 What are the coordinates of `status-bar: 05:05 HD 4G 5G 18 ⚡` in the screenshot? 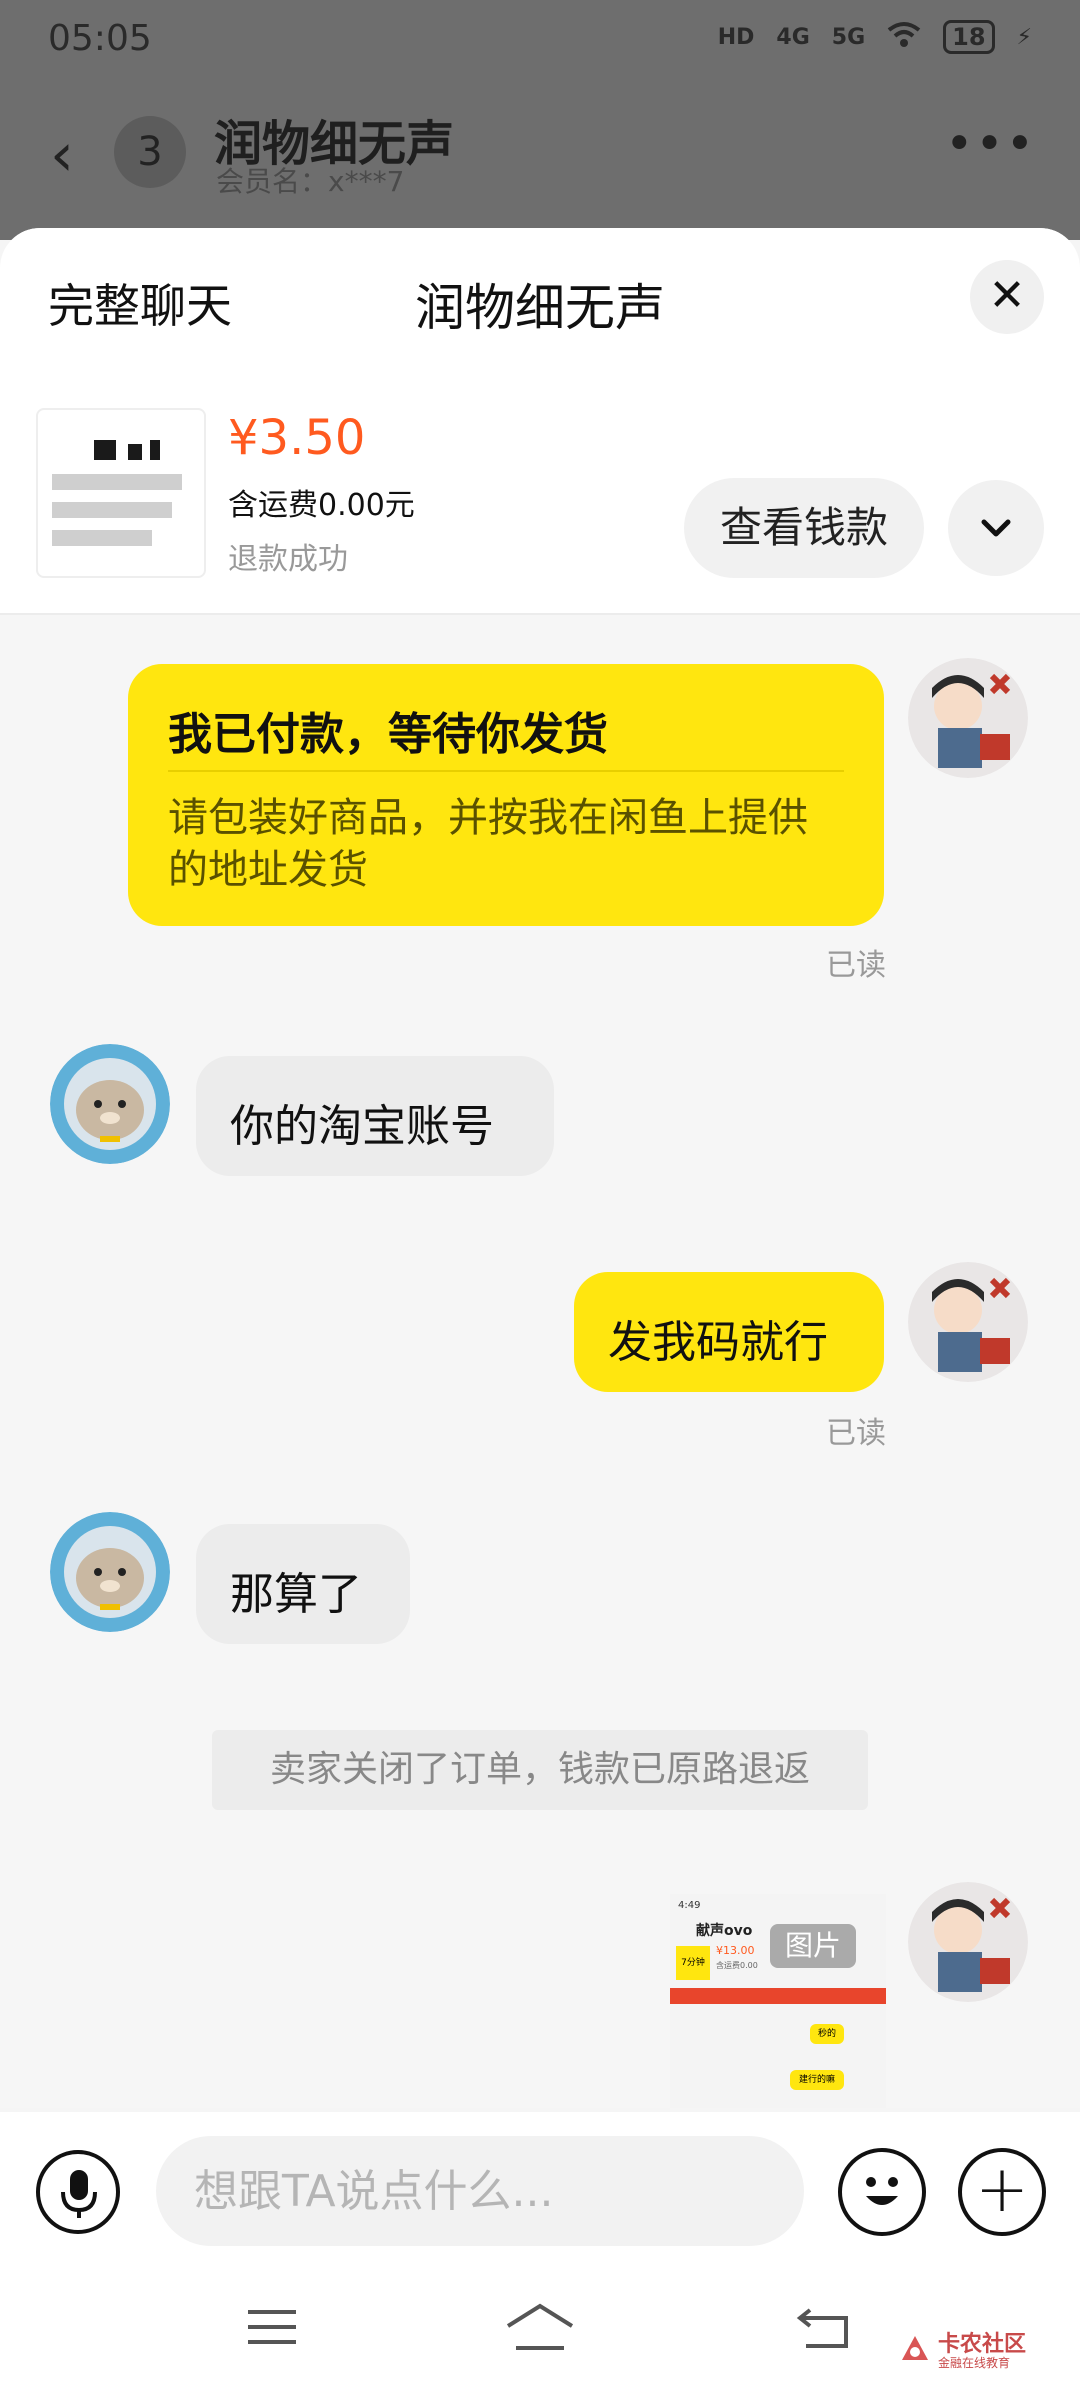 It's located at (540, 42).